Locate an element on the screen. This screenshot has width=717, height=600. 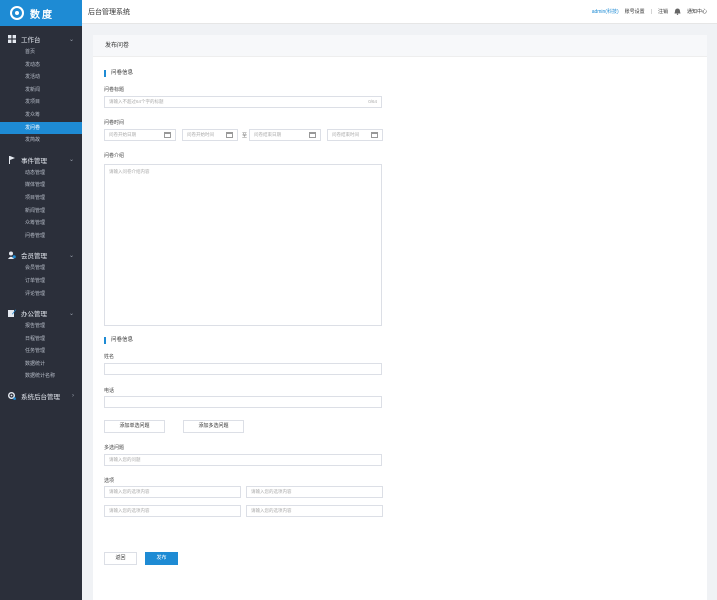
sidebar-group-label: 事件管理 is located at coordinates (34, 161).